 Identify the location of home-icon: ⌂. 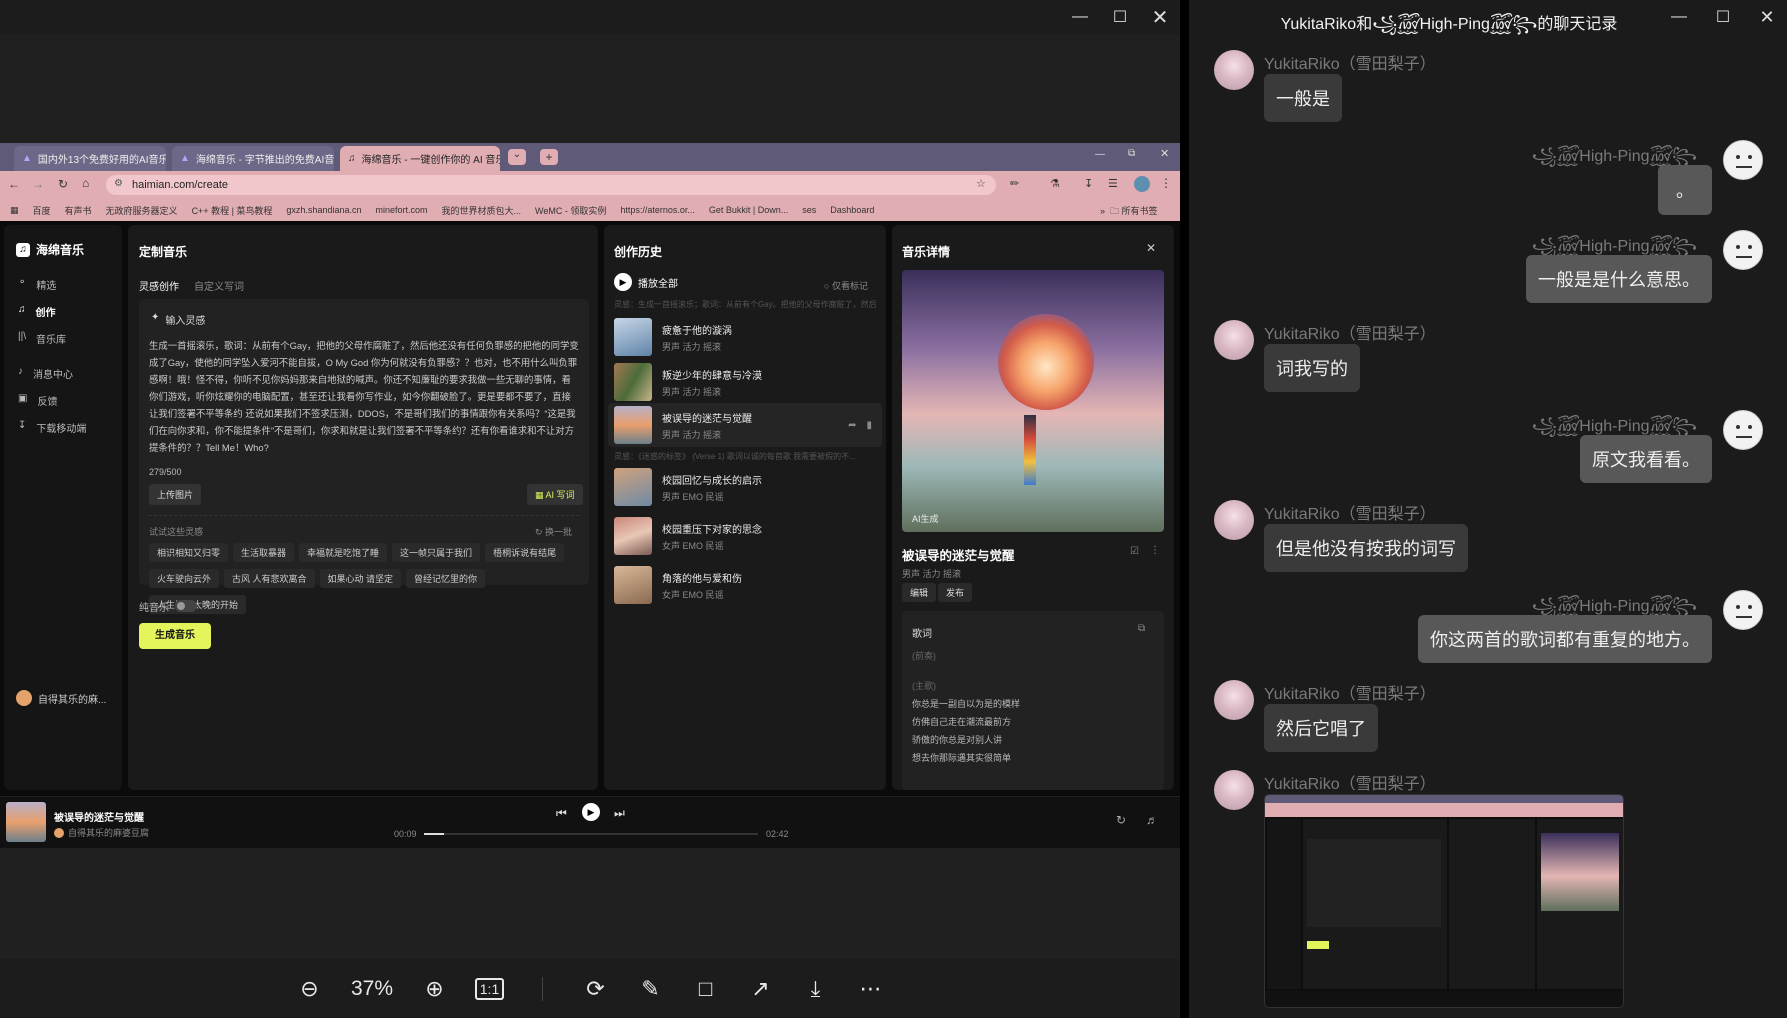
(85, 183).